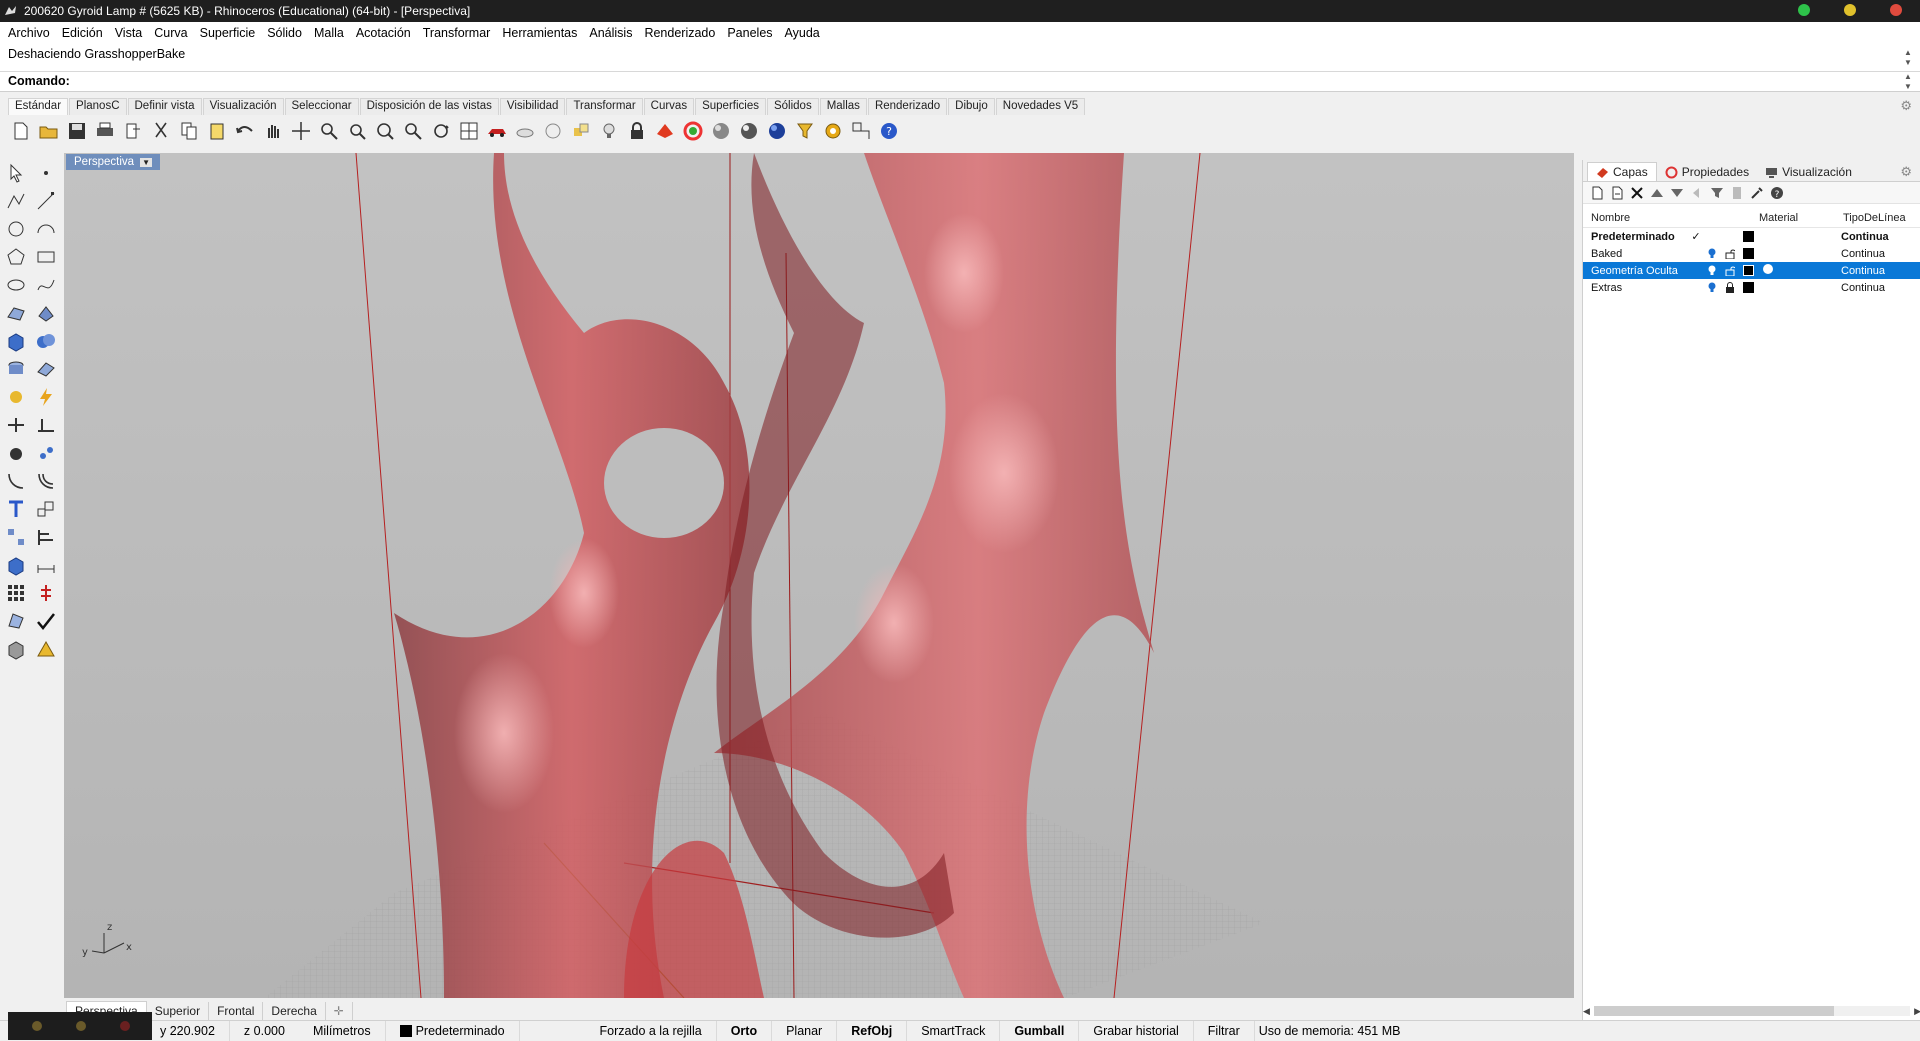 The height and width of the screenshot is (1041, 1920). What do you see at coordinates (46, 453) in the screenshot?
I see `explode-icon` at bounding box center [46, 453].